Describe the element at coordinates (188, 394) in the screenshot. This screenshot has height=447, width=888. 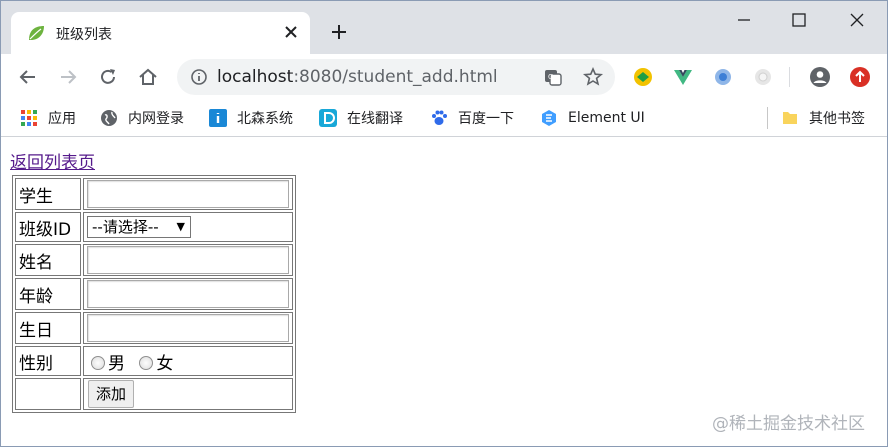
I see `submit-cell: 添加` at that location.